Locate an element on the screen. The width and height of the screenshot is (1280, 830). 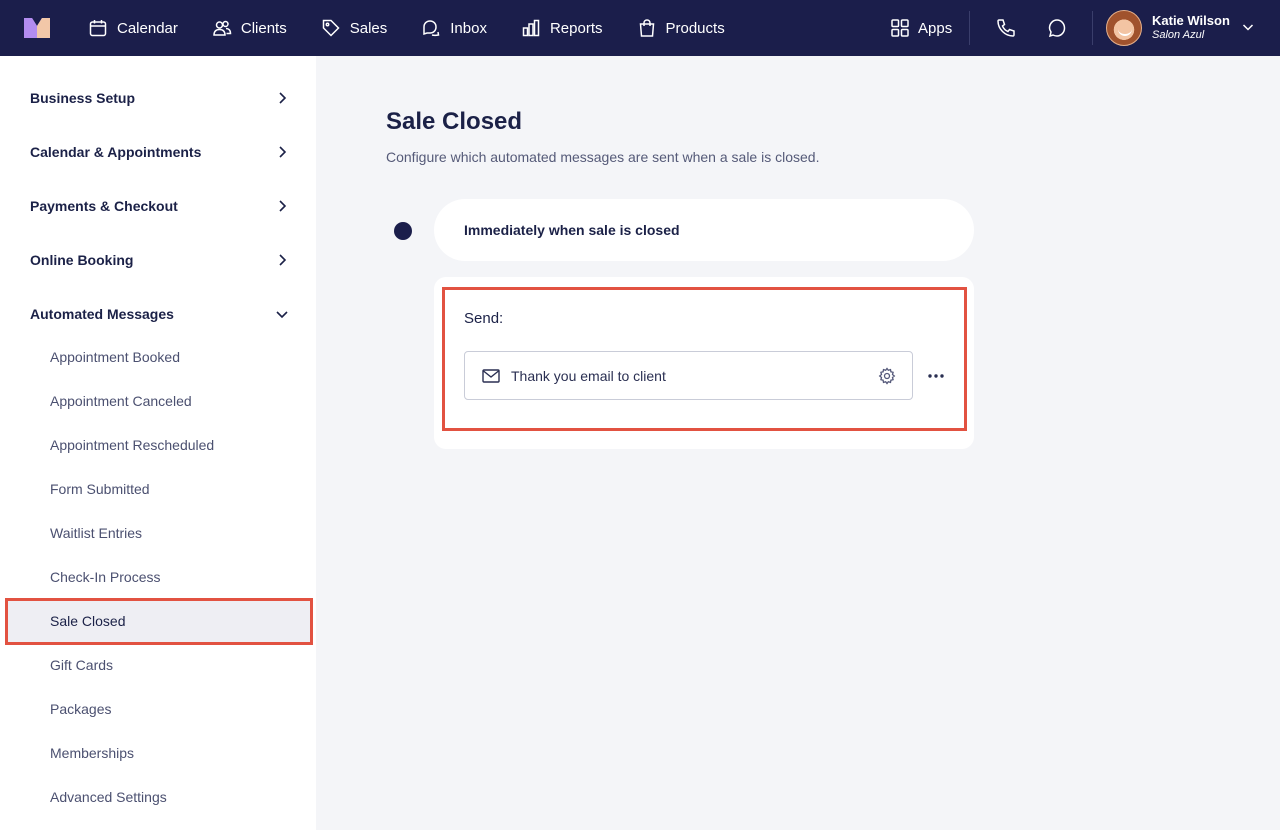
sidebar-section-calendar-appointments: Calendar & Appointments is located at coordinates (160, 152).